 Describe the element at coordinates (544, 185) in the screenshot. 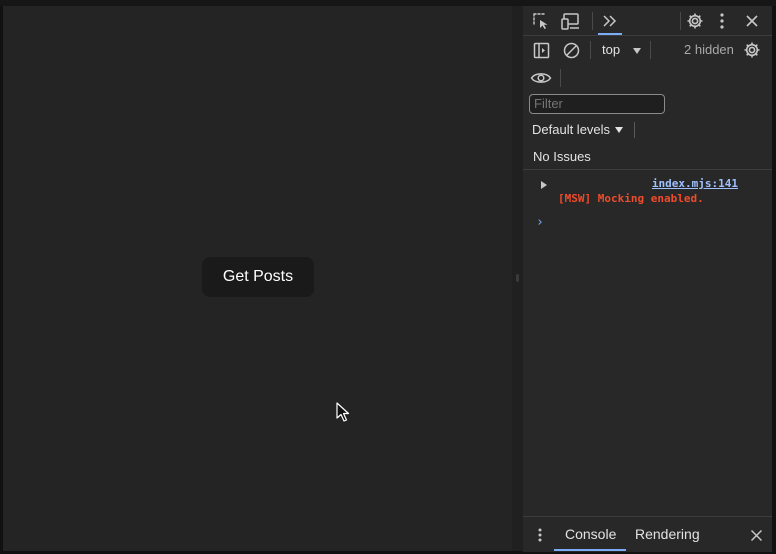

I see `expand-arrow-icon` at that location.